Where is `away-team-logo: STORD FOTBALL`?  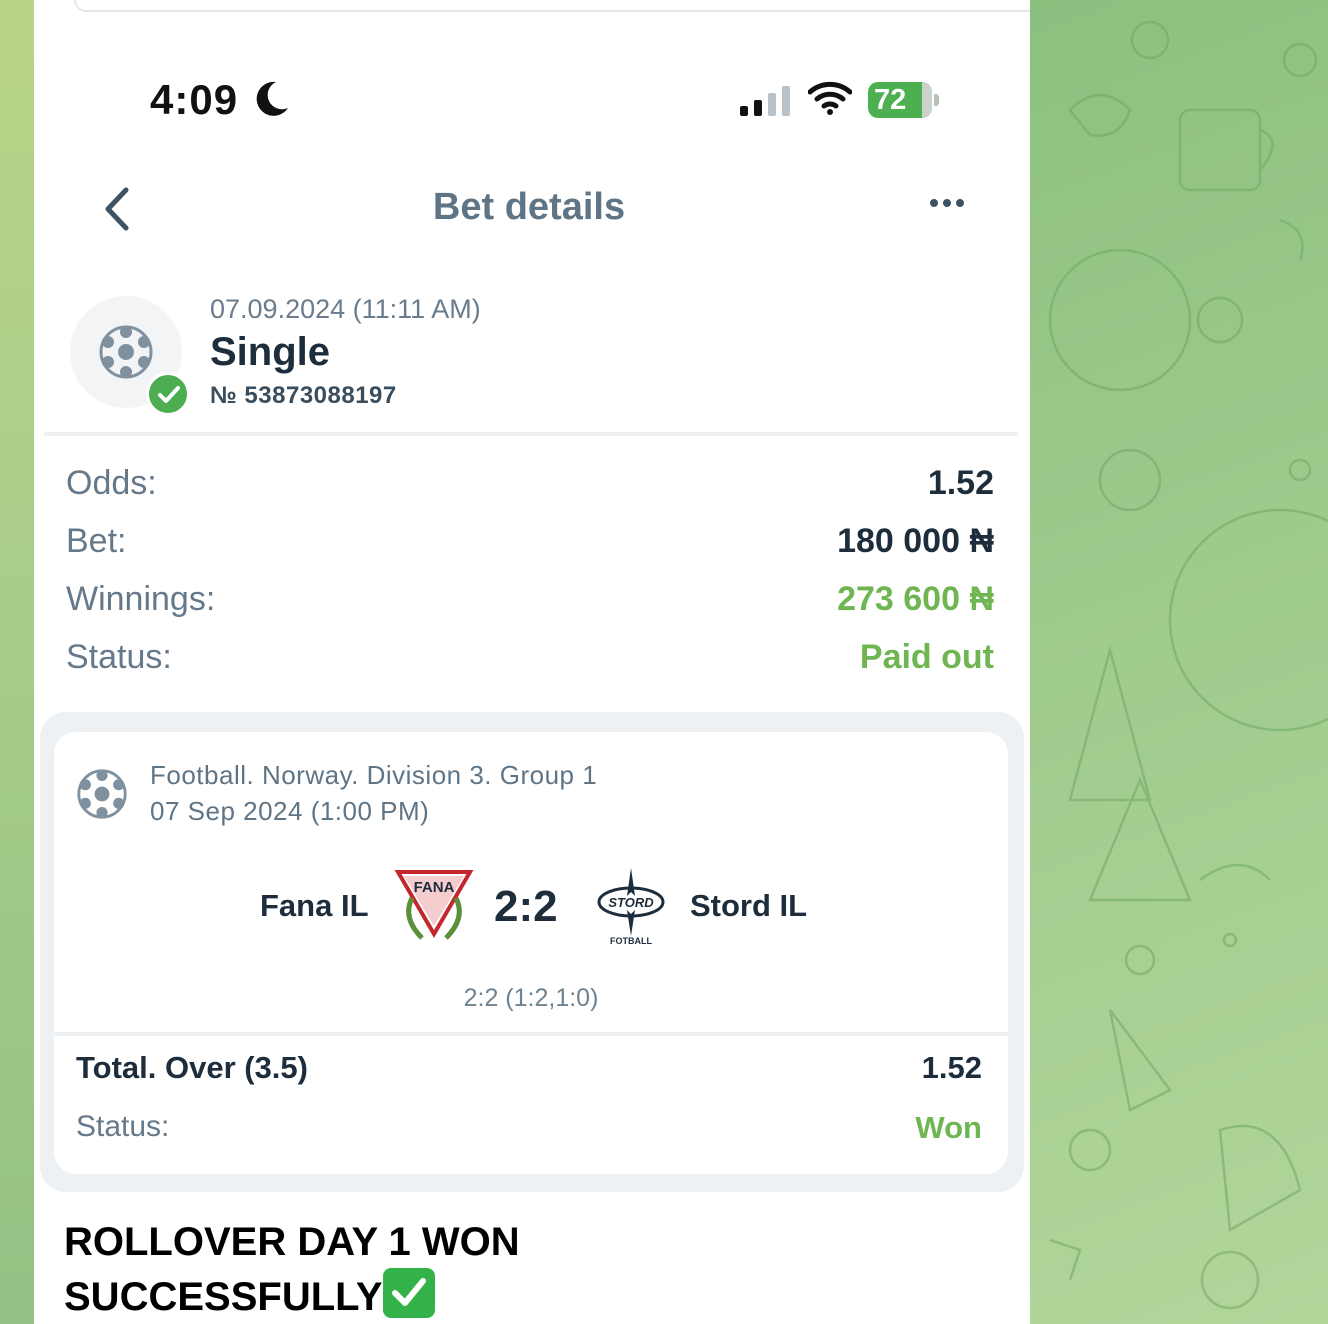
away-team-logo: STORD FOTBALL is located at coordinates (631, 907).